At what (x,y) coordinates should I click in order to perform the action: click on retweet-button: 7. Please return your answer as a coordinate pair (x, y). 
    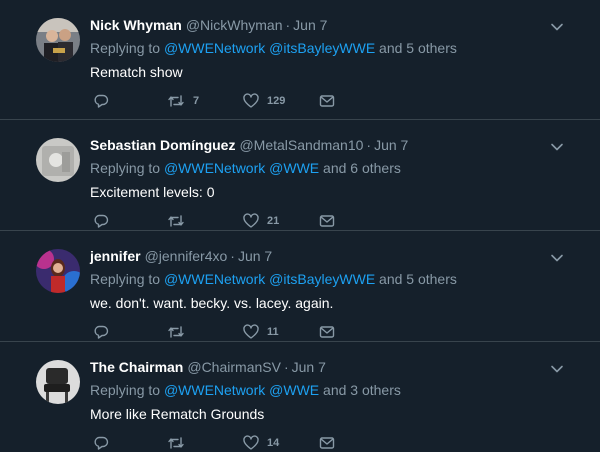
    Looking at the image, I should click on (183, 101).